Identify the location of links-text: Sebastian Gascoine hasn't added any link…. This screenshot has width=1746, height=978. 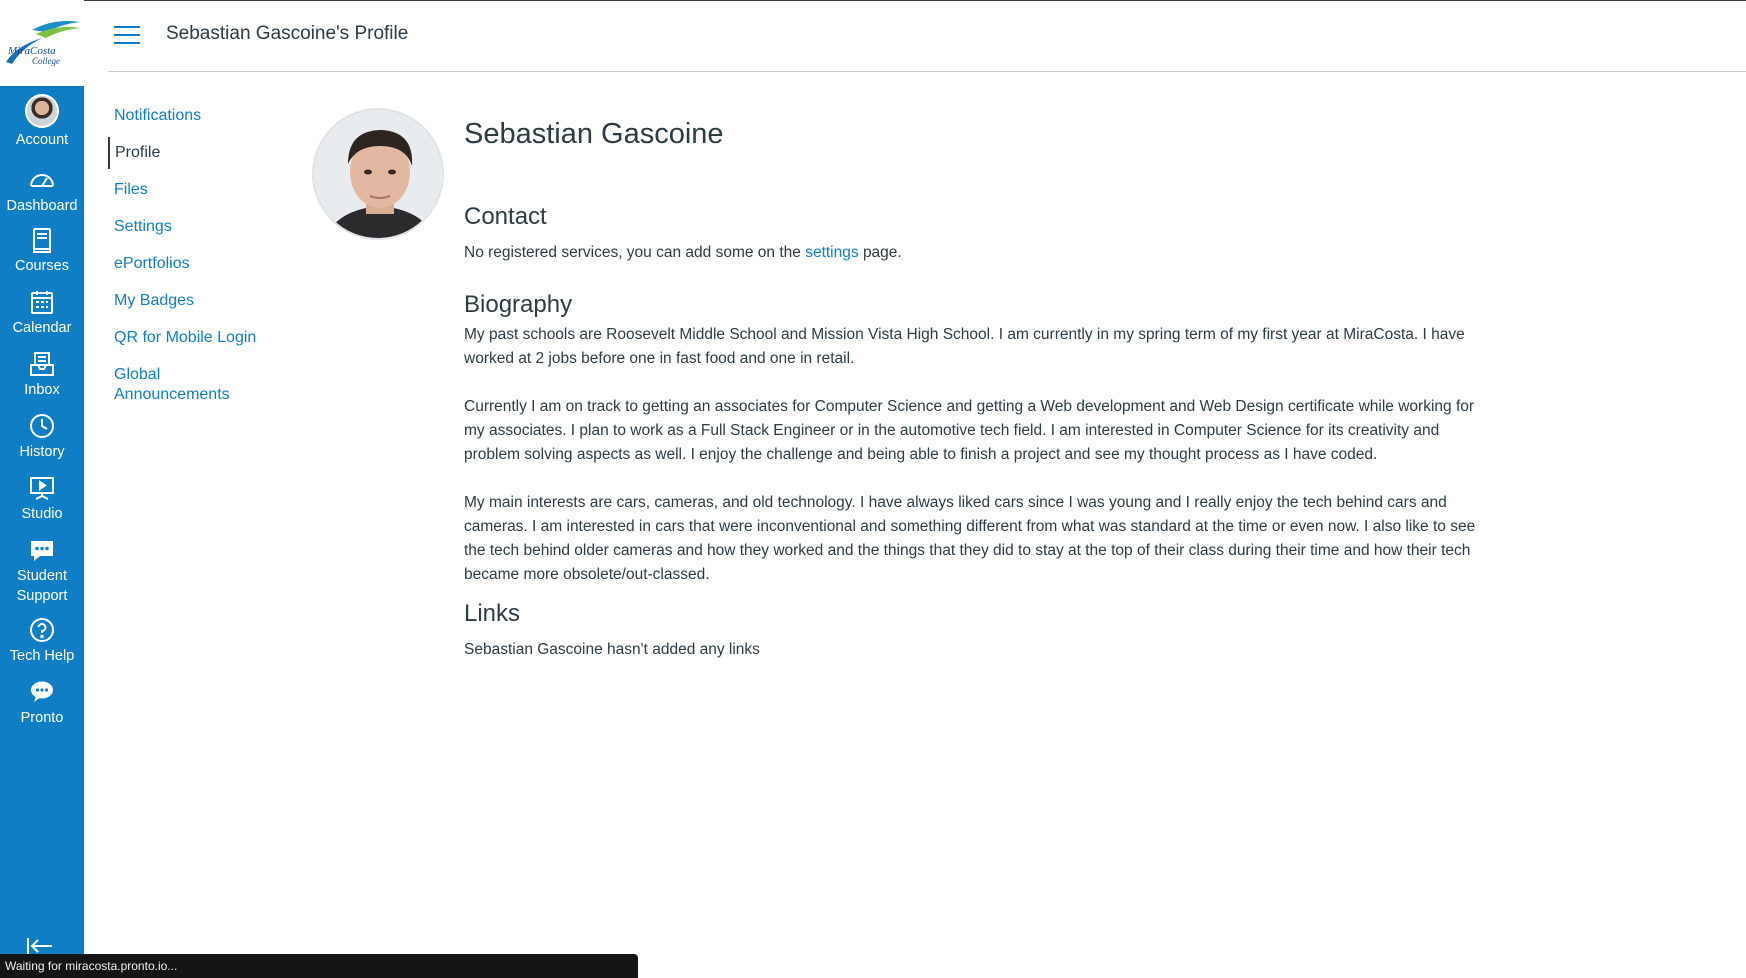
(612, 649).